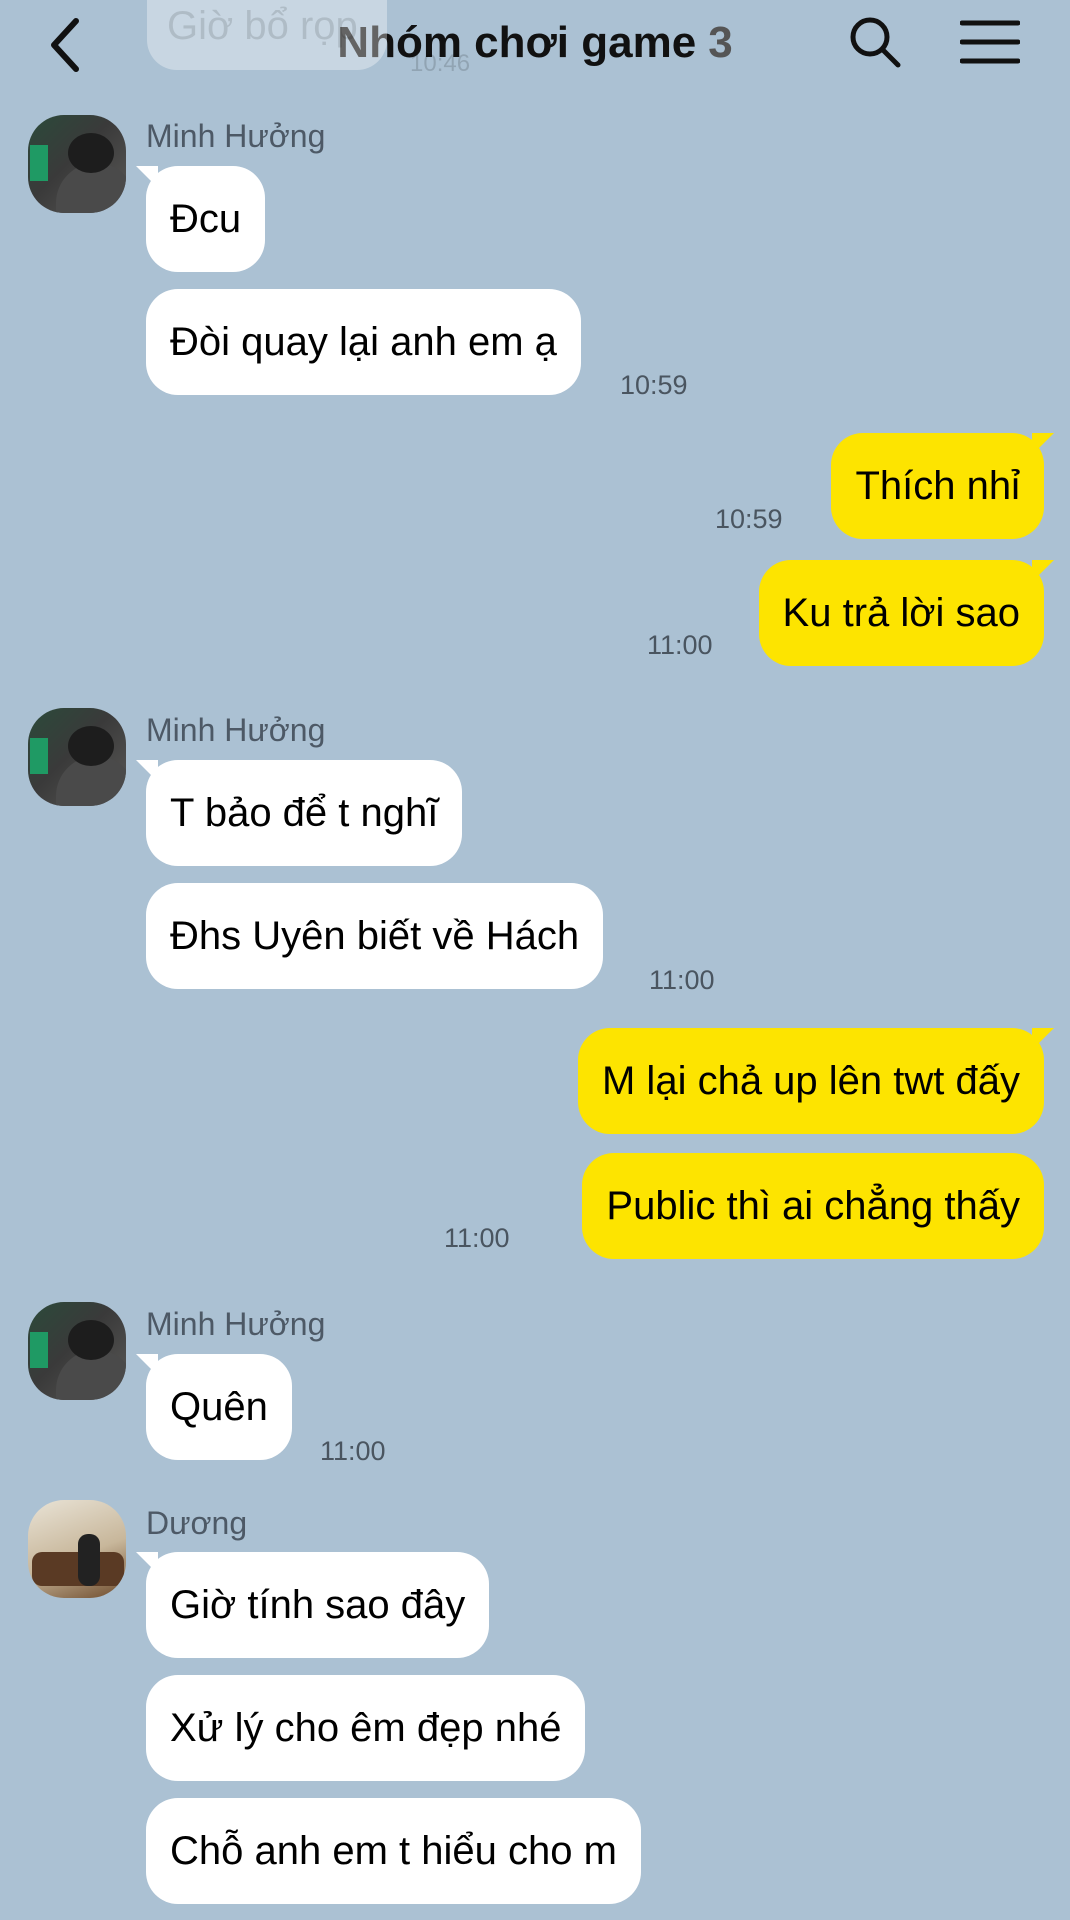 This screenshot has width=1070, height=1920. I want to click on message-bubble-outgoing: Public thì ai chẳng thấy, so click(813, 1206).